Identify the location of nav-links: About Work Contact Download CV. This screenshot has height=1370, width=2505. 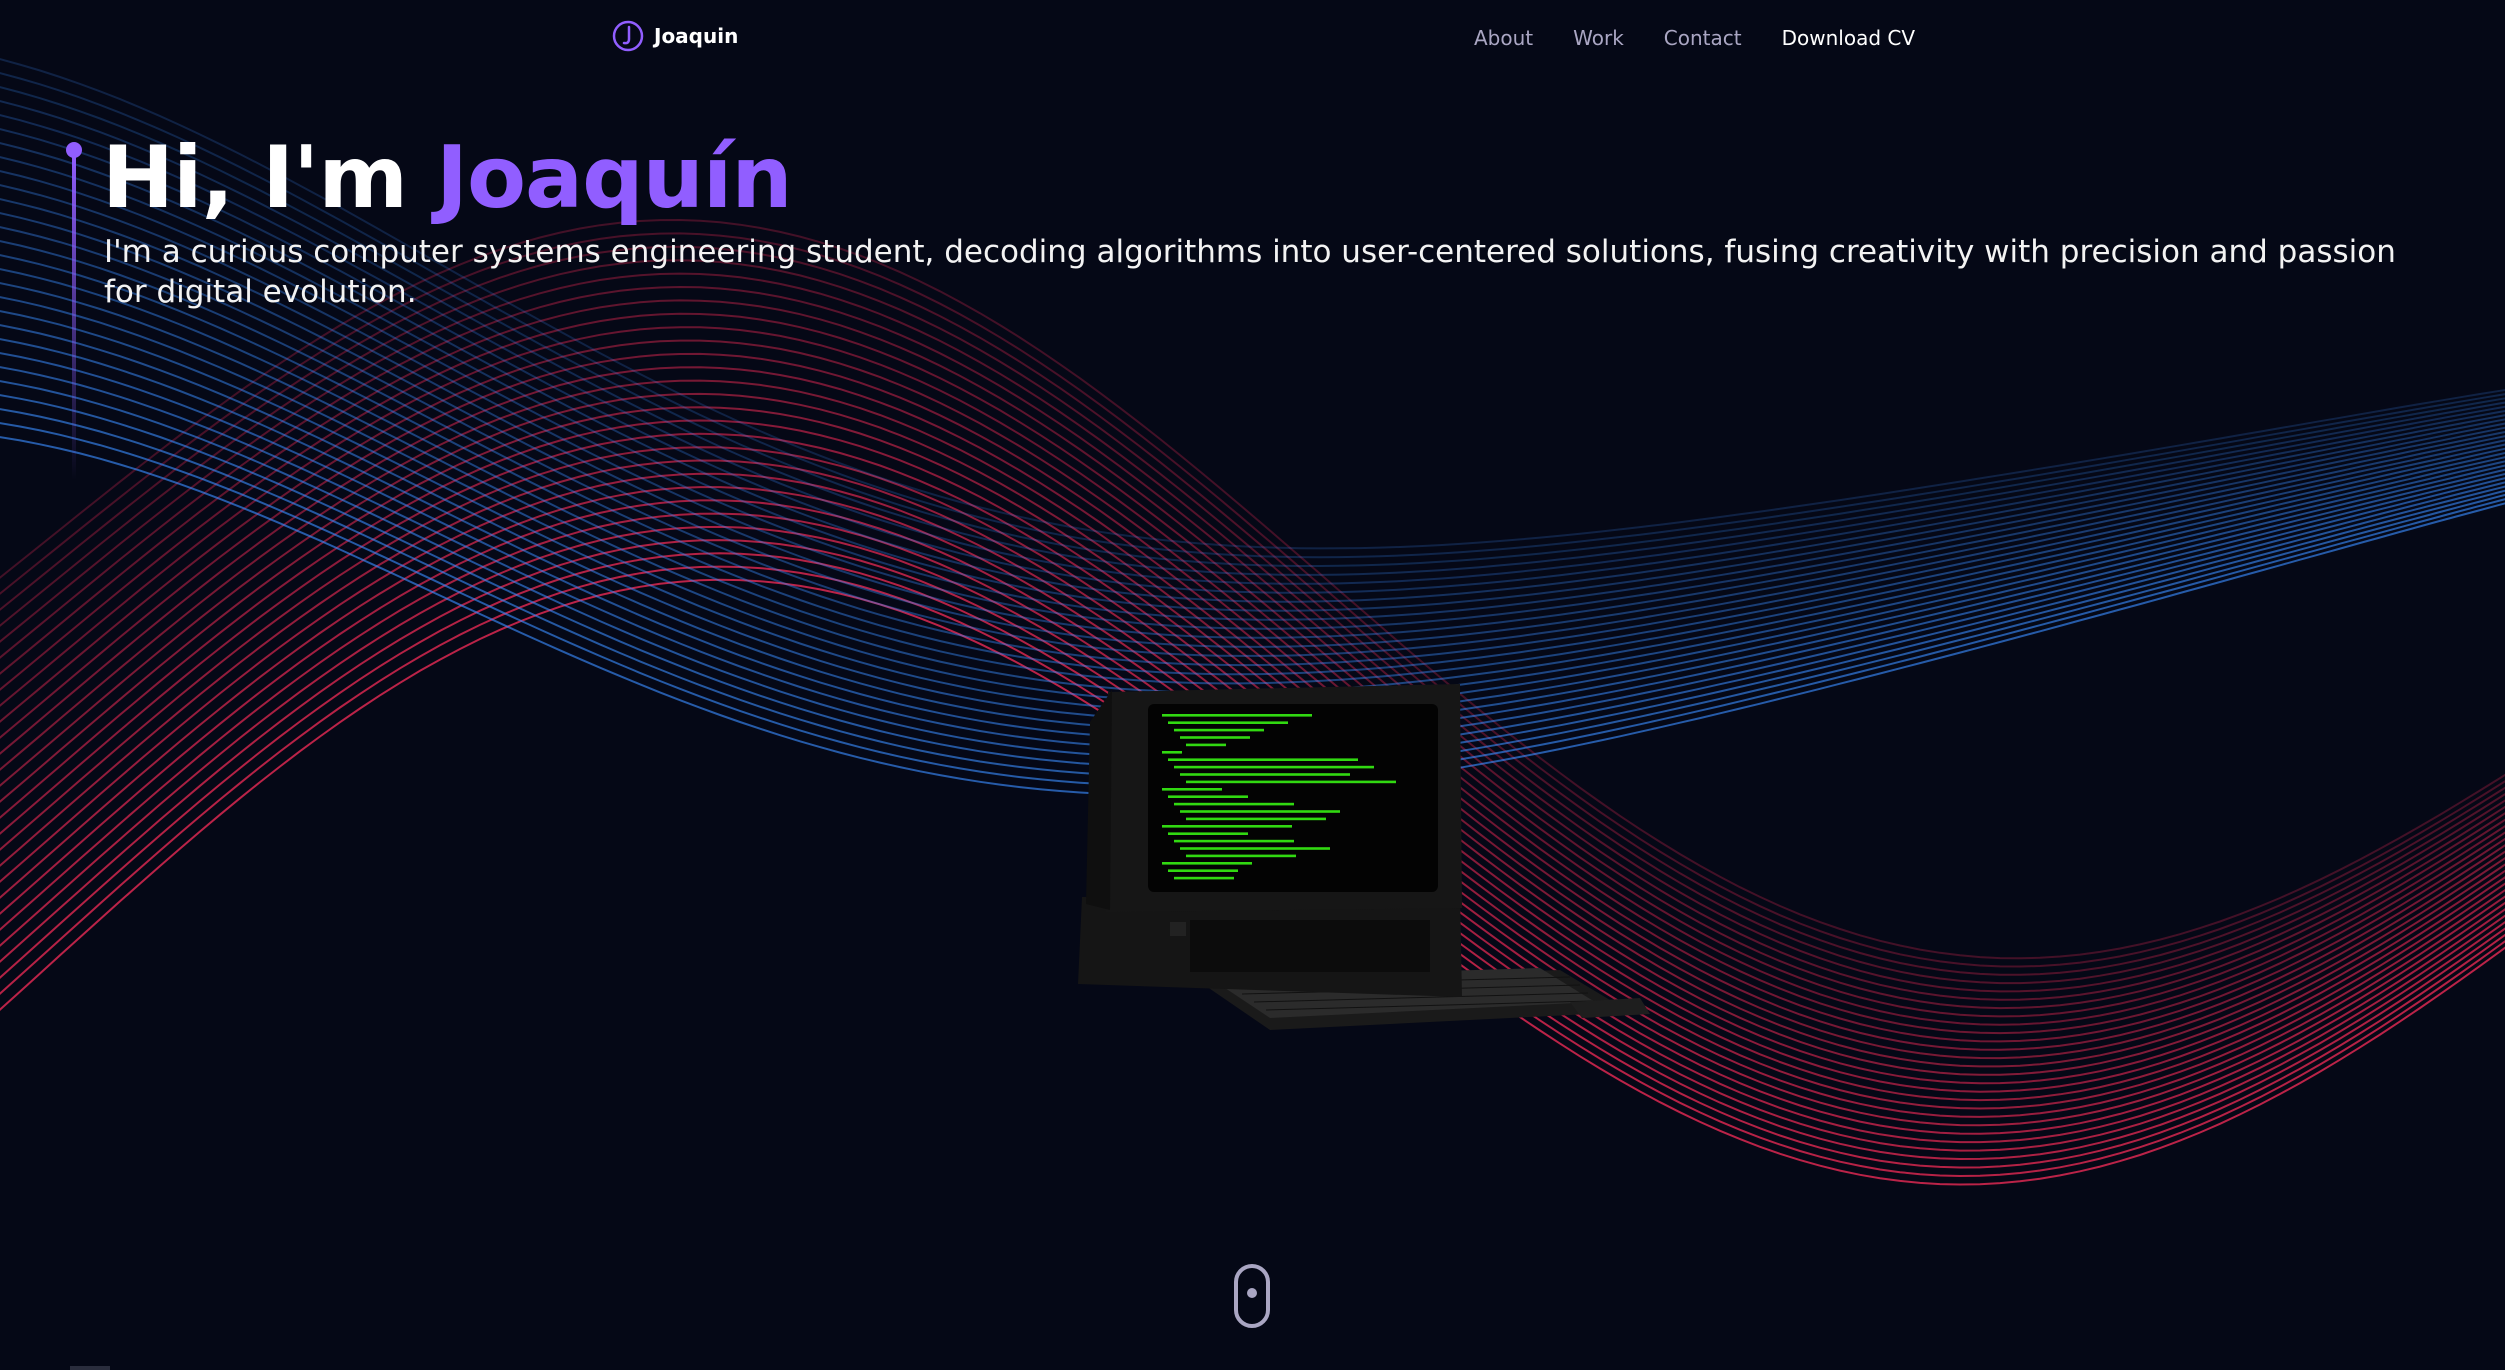
(1694, 38).